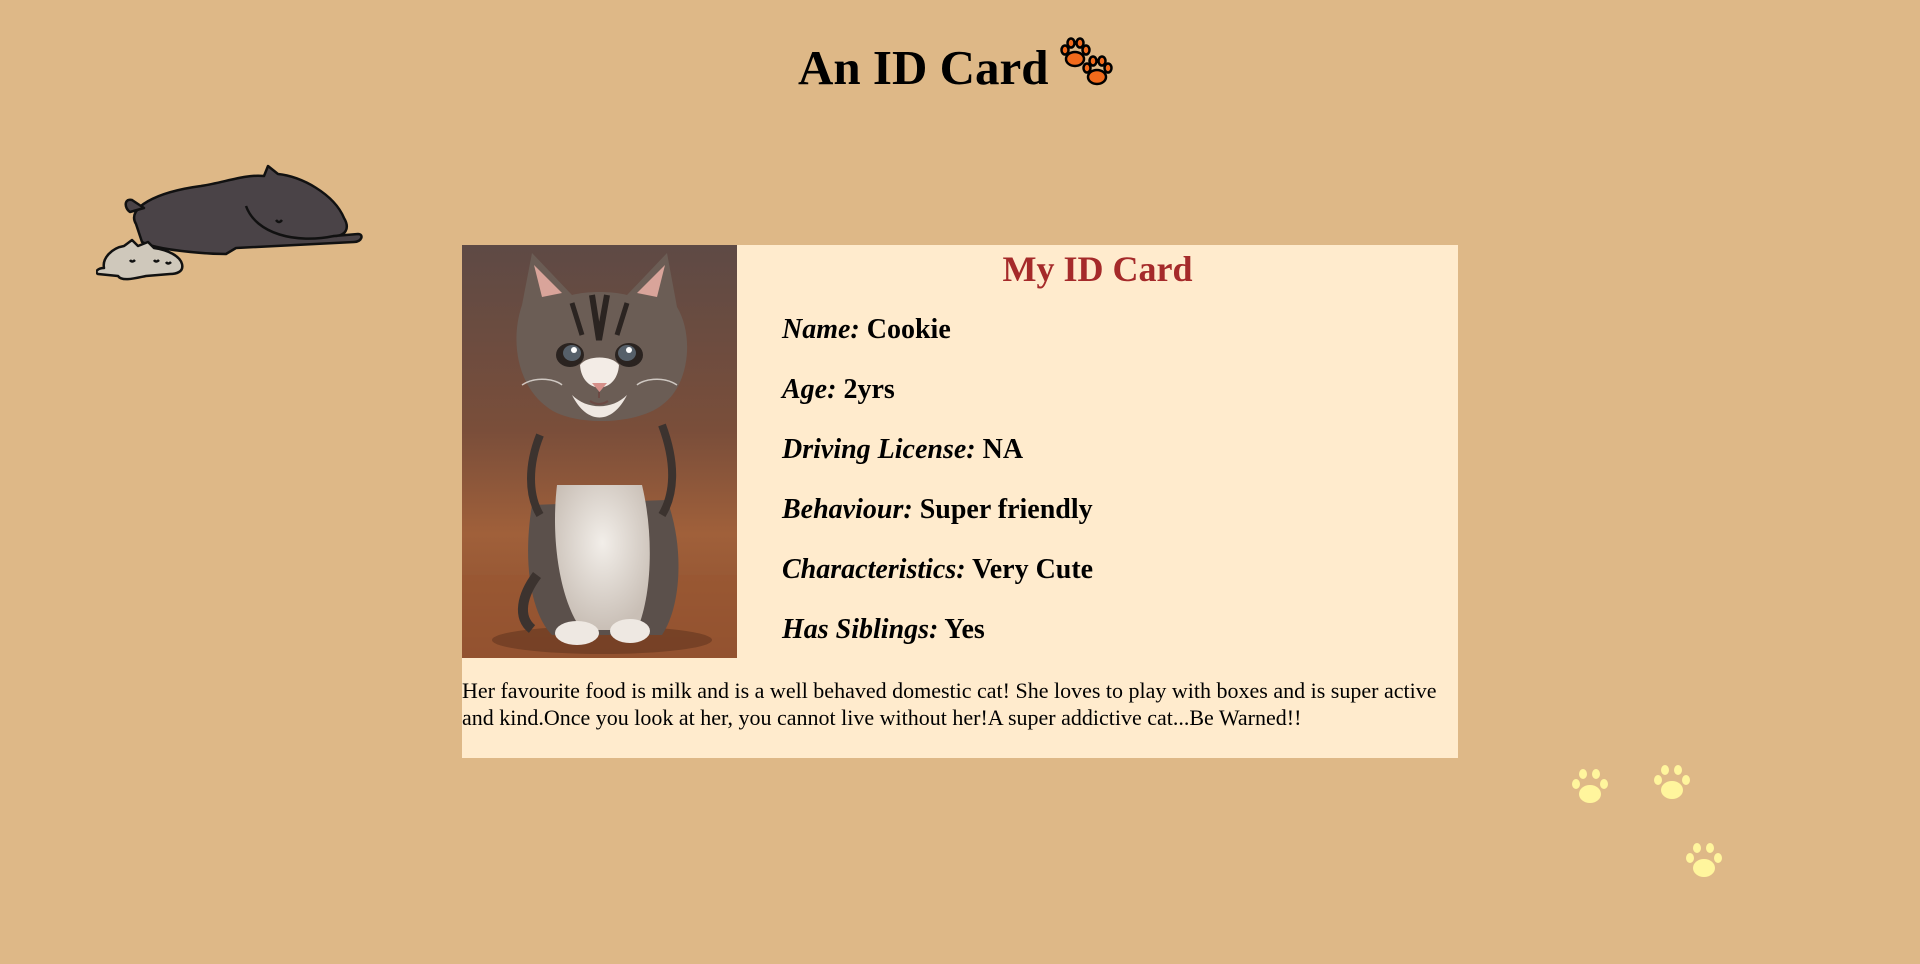  What do you see at coordinates (923, 67) in the screenshot?
I see `page-title: An ID Card` at bounding box center [923, 67].